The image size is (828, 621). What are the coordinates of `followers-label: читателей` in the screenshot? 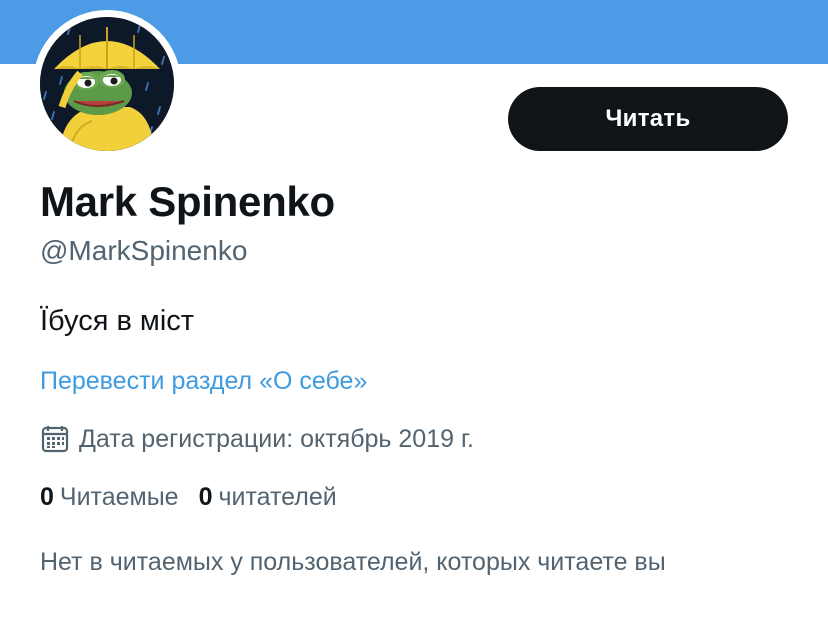 It's located at (277, 497).